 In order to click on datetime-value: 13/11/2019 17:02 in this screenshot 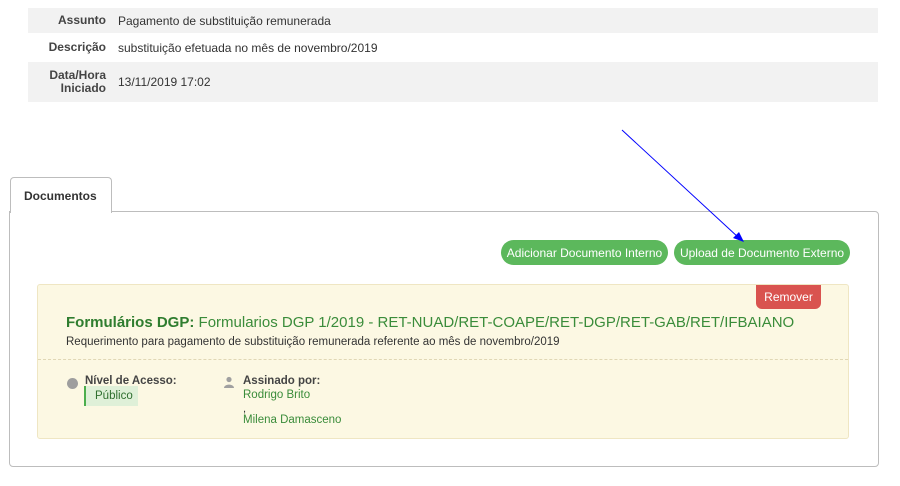, I will do `click(164, 82)`.